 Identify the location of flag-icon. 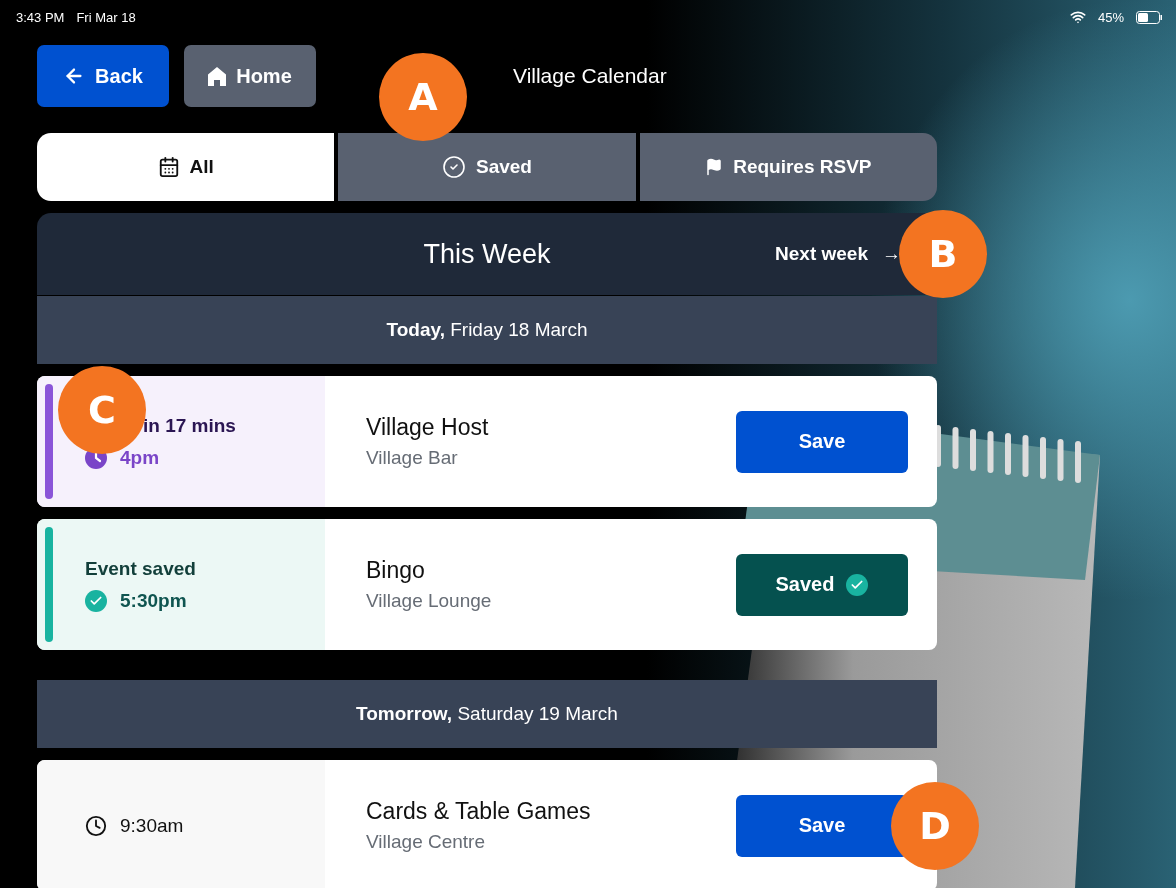
(714, 167).